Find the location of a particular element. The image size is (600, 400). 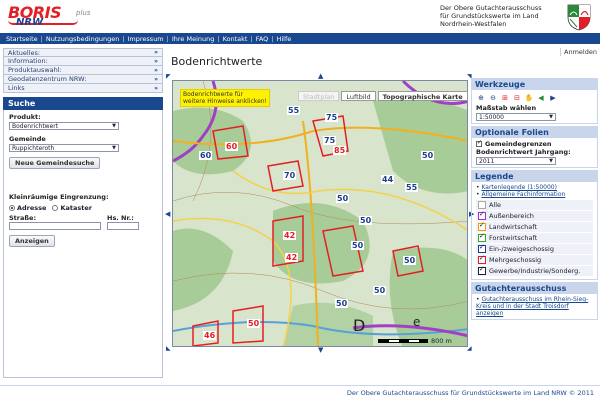

scale-select: 1:50000 ▼ is located at coordinates (516, 117).